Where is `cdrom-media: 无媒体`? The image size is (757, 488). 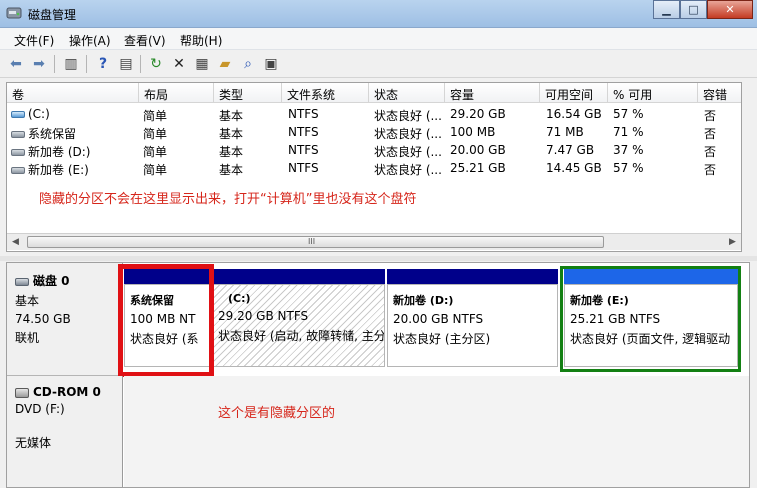
cdrom-media: 无媒体 is located at coordinates (33, 443).